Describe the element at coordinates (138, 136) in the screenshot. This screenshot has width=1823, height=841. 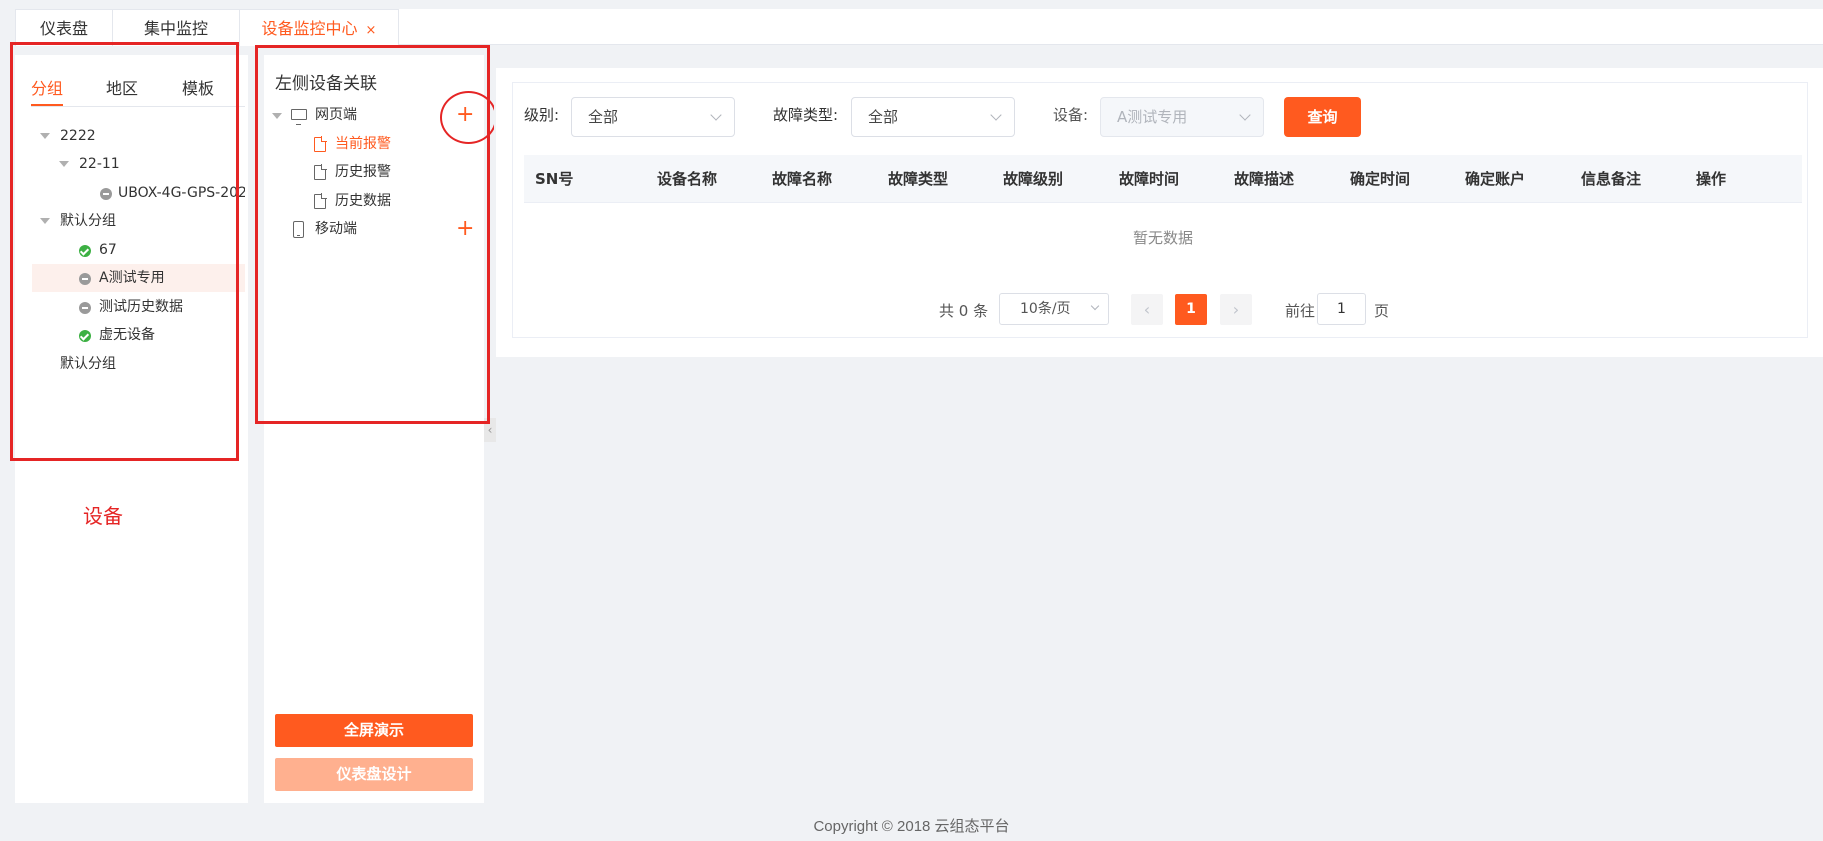
I see `tree-node-2222: 2222` at that location.